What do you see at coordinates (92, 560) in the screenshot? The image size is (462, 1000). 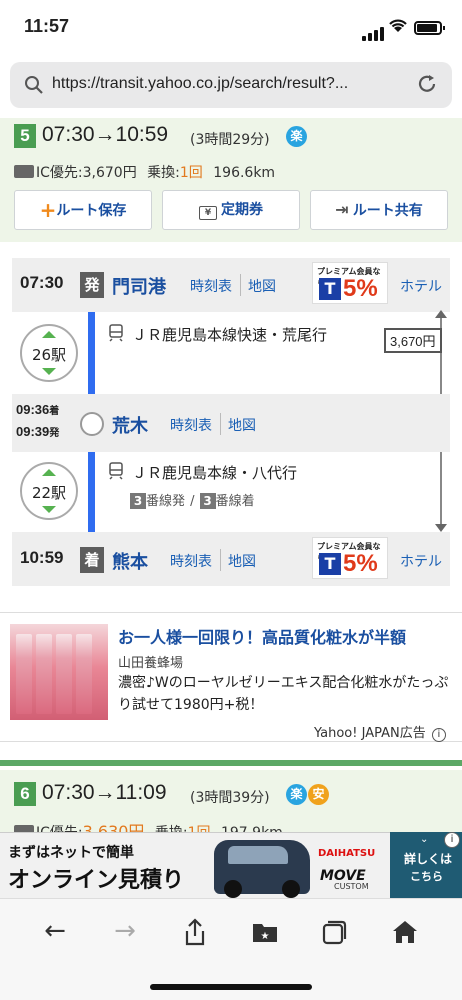 I see `arr-tag: 着` at bounding box center [92, 560].